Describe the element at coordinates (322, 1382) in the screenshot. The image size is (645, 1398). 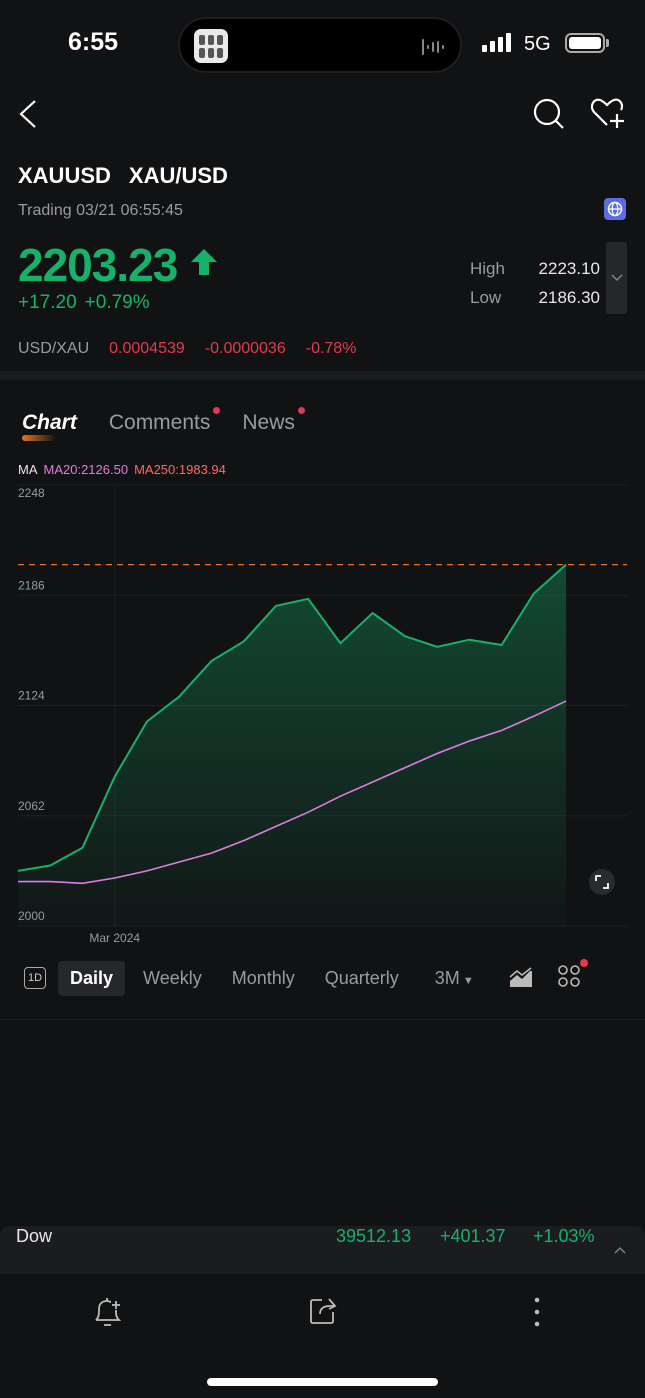
I see `home-indicator` at that location.